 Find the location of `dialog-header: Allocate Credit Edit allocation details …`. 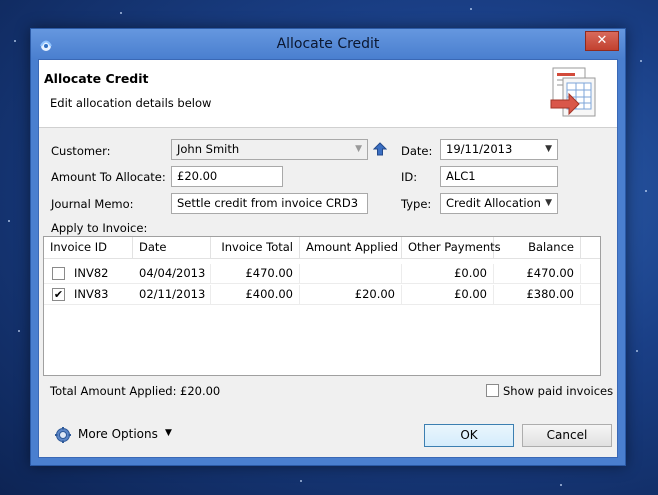

dialog-header: Allocate Credit Edit allocation details … is located at coordinates (328, 94).